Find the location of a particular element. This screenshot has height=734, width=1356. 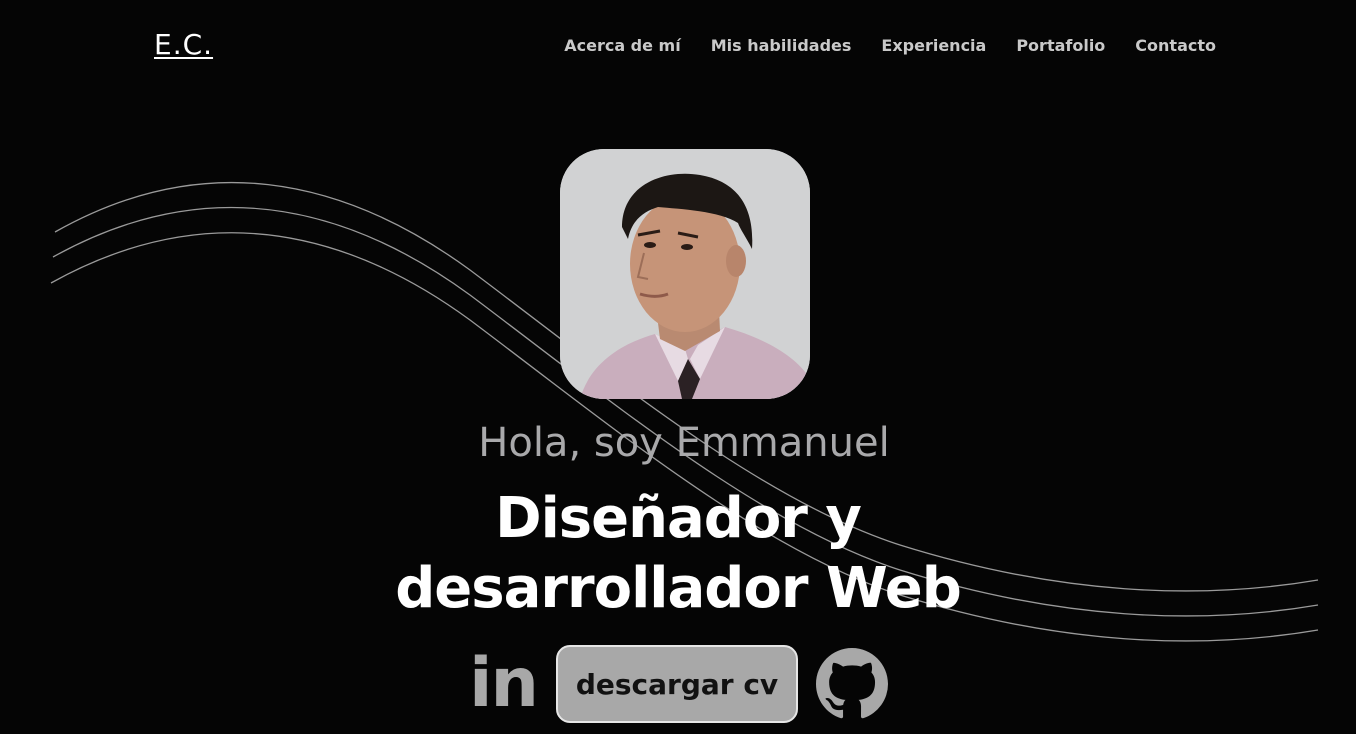

profile-portrait-illustration is located at coordinates (685, 274).